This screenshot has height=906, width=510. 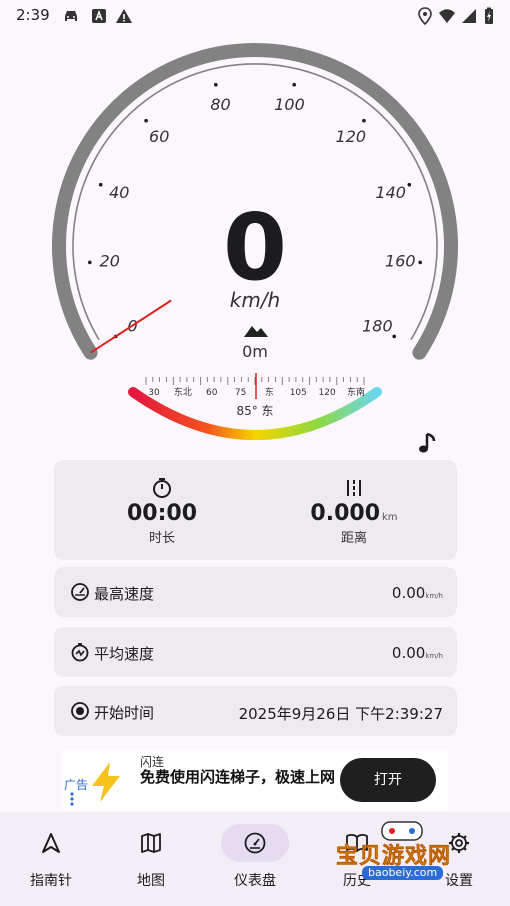 I want to click on lightning-bolt-icon, so click(x=106, y=782).